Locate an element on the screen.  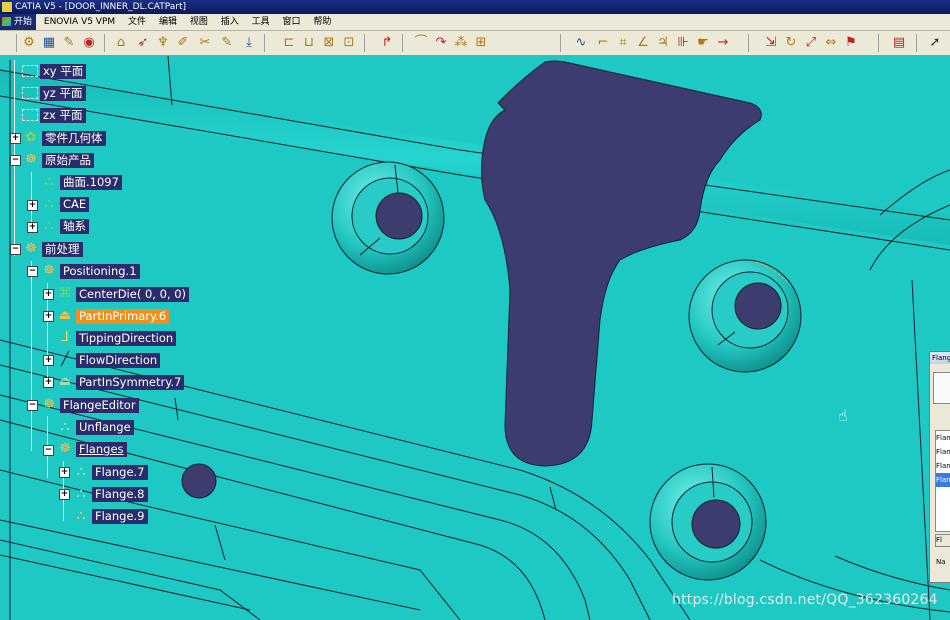
menu-help: 帮助 is located at coordinates (322, 22).